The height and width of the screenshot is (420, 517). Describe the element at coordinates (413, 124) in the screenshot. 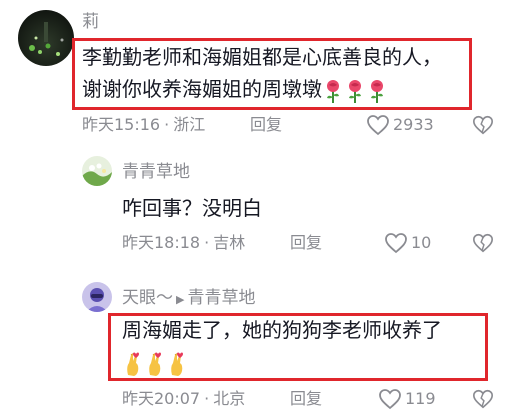

I see `like-count: 2933` at that location.